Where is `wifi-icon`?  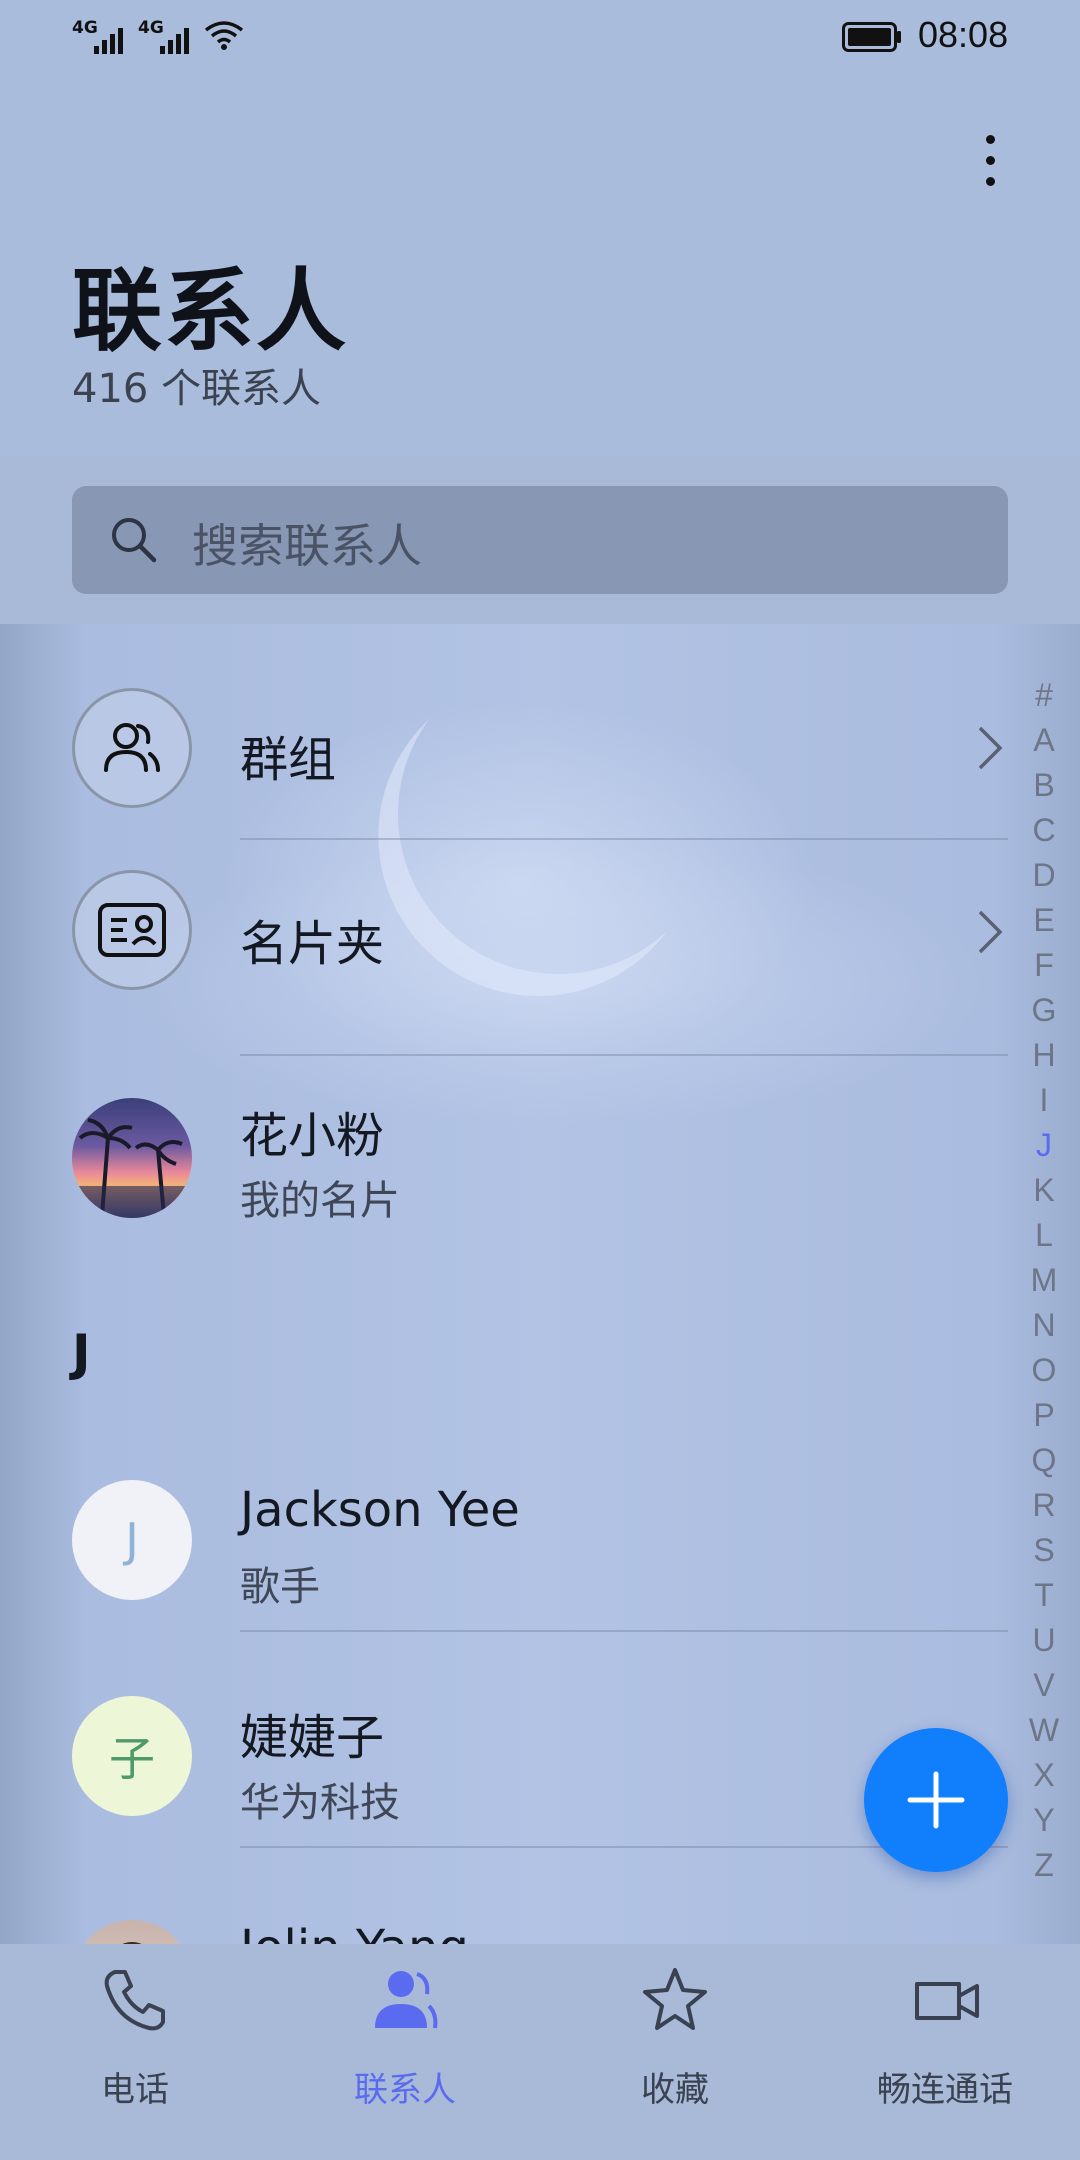 wifi-icon is located at coordinates (224, 35).